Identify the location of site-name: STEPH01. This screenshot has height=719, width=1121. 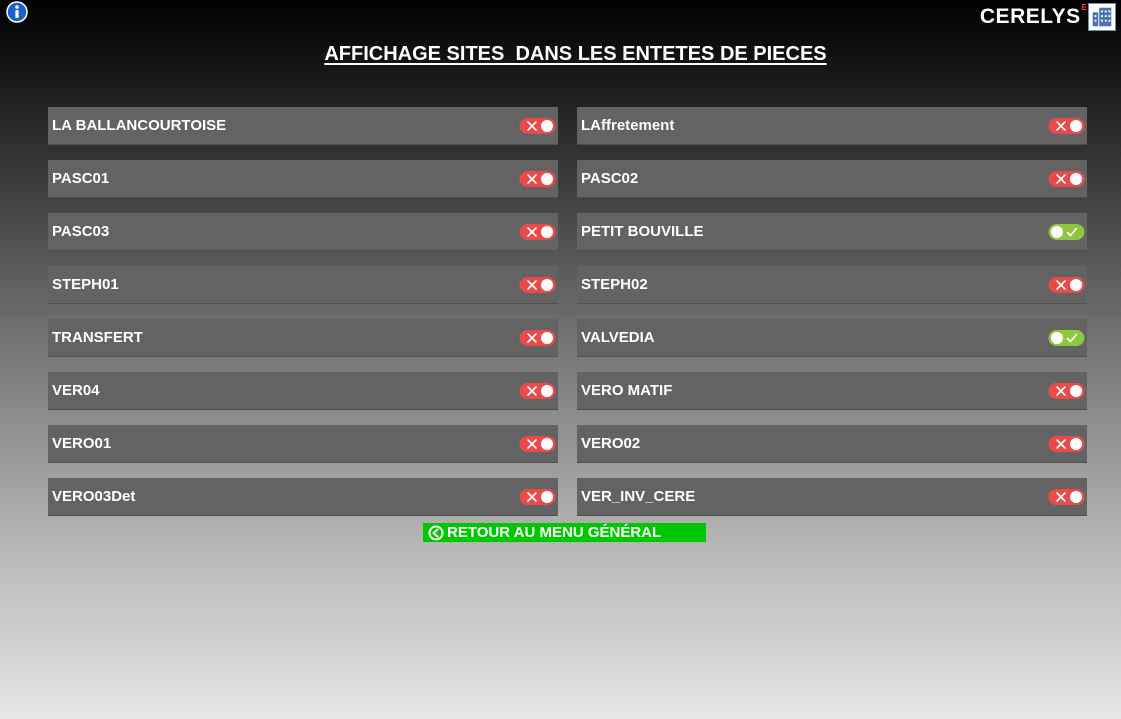
(85, 284).